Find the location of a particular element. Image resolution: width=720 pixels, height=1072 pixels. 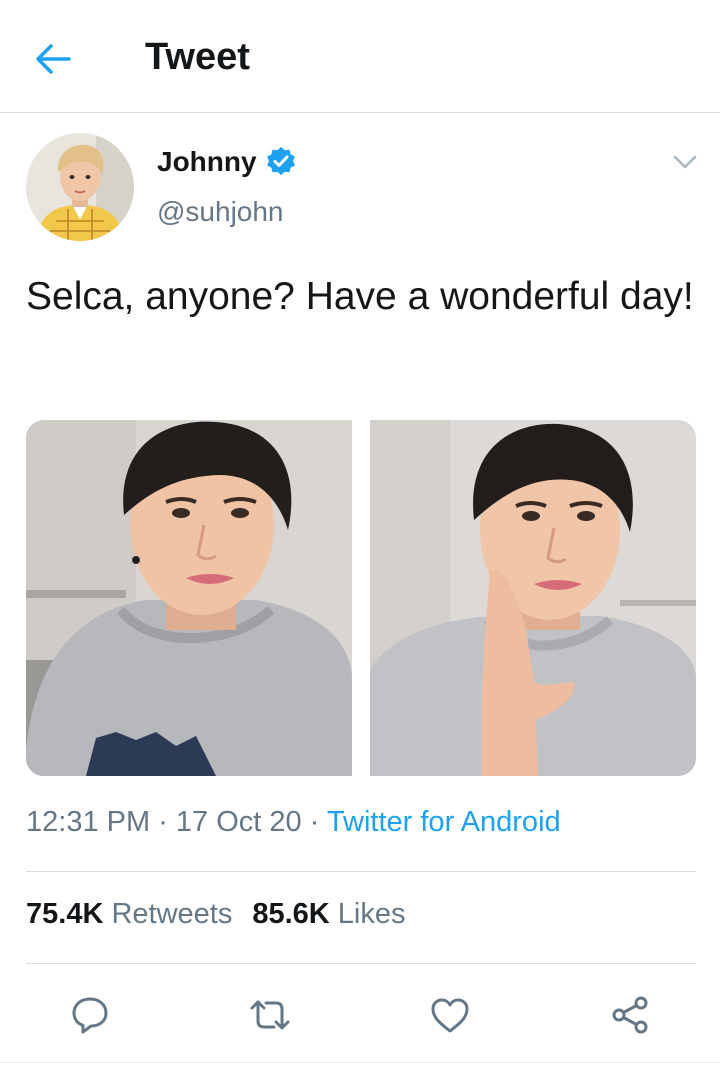

tweet-stats: 75.4K Retweets 85.6K Likes is located at coordinates (216, 914).